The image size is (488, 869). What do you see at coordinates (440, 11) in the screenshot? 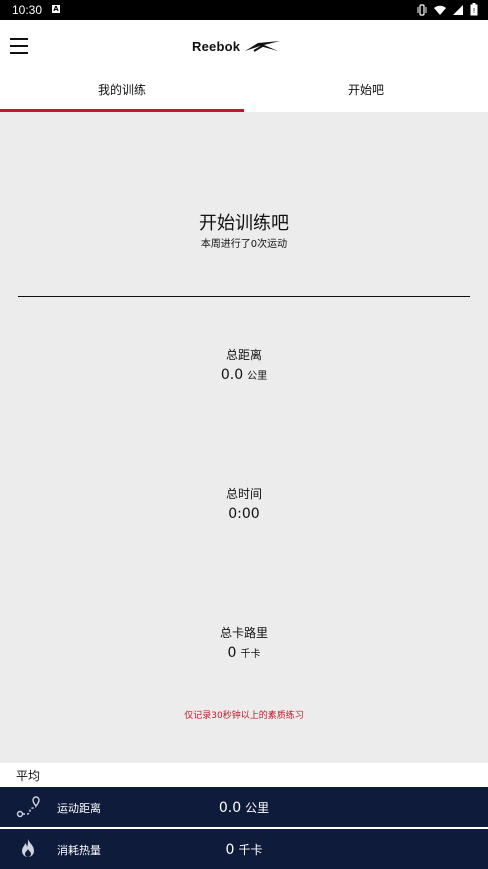
I see `wifi-icon` at bounding box center [440, 11].